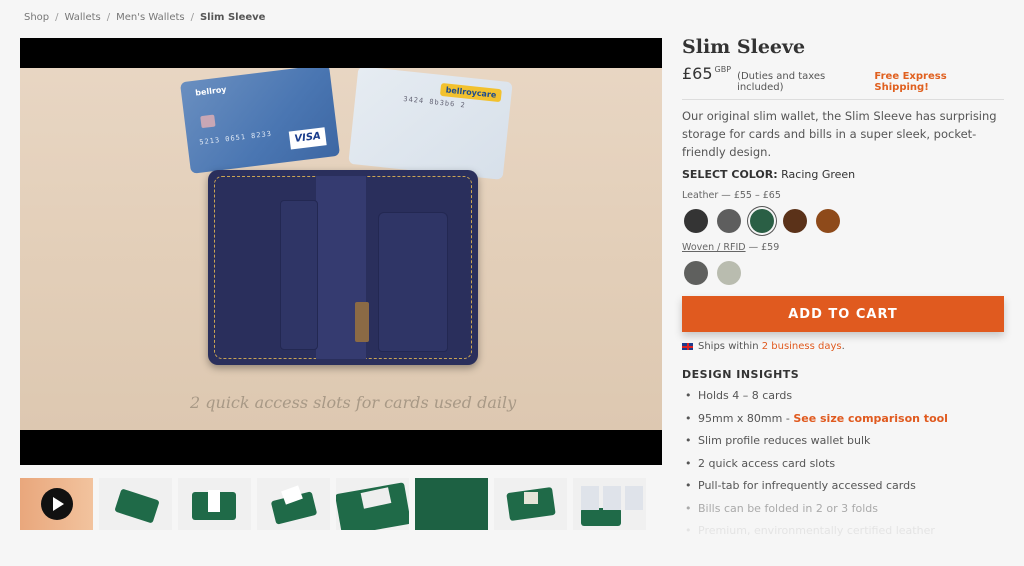  Describe the element at coordinates (729, 221) in the screenshot. I see `color-swatch-grey` at that location.